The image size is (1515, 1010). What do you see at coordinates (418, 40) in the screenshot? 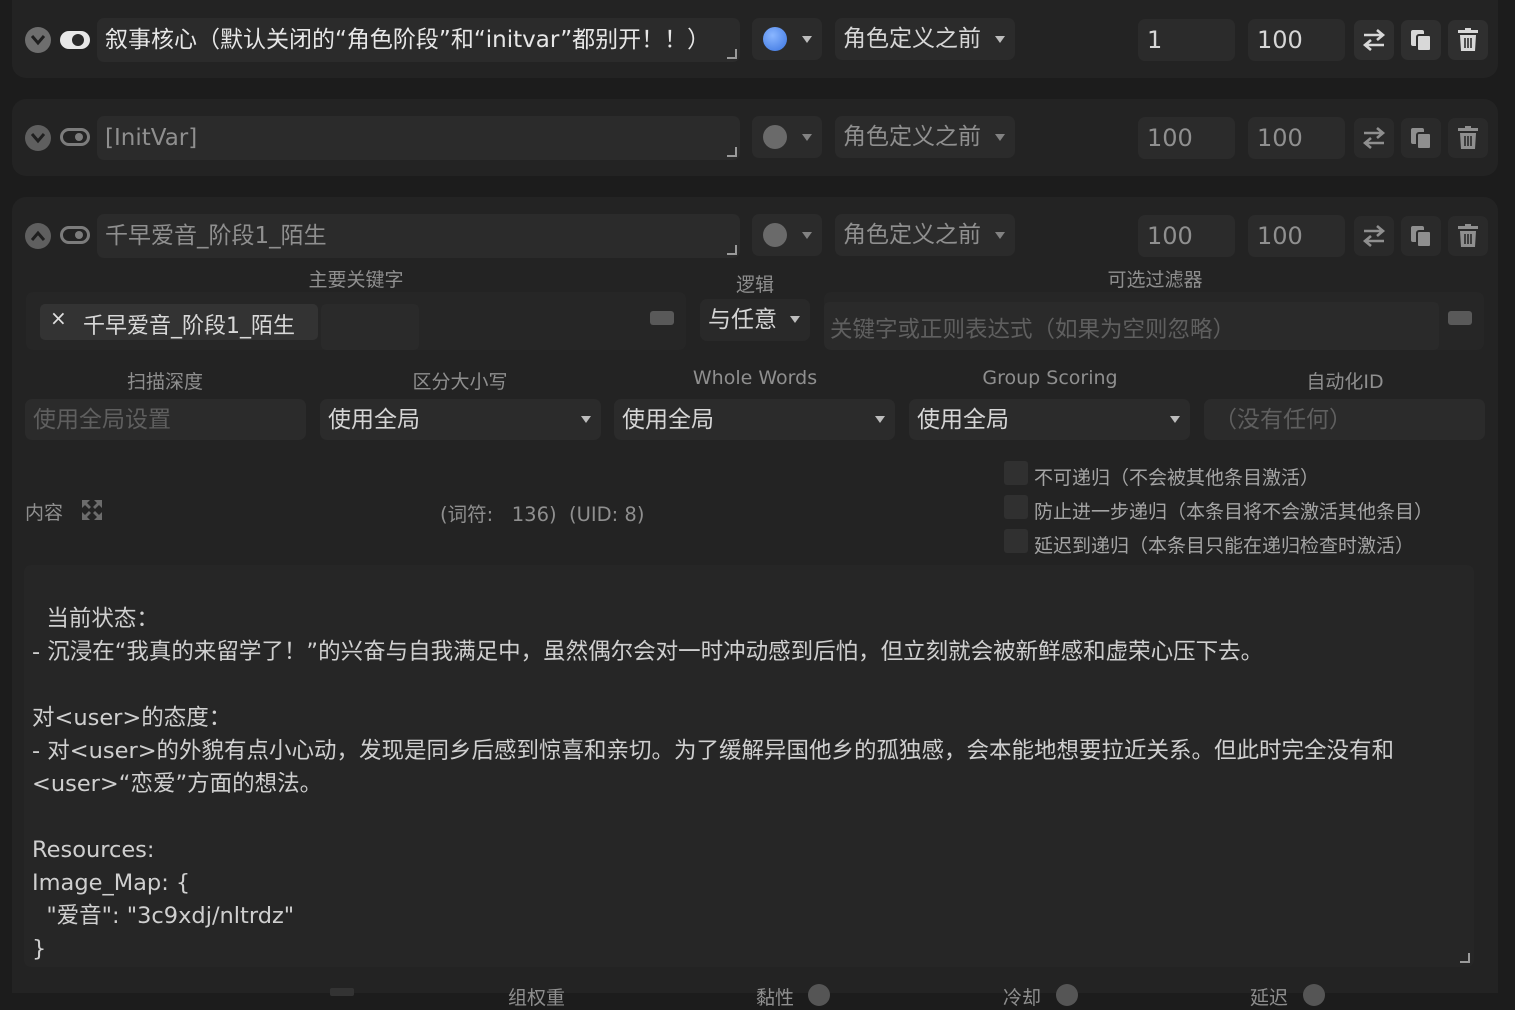
I see `entry-title-field: 叙事核心（默认关闭的“角色阶段”和“initvar”都别开！！）` at bounding box center [418, 40].